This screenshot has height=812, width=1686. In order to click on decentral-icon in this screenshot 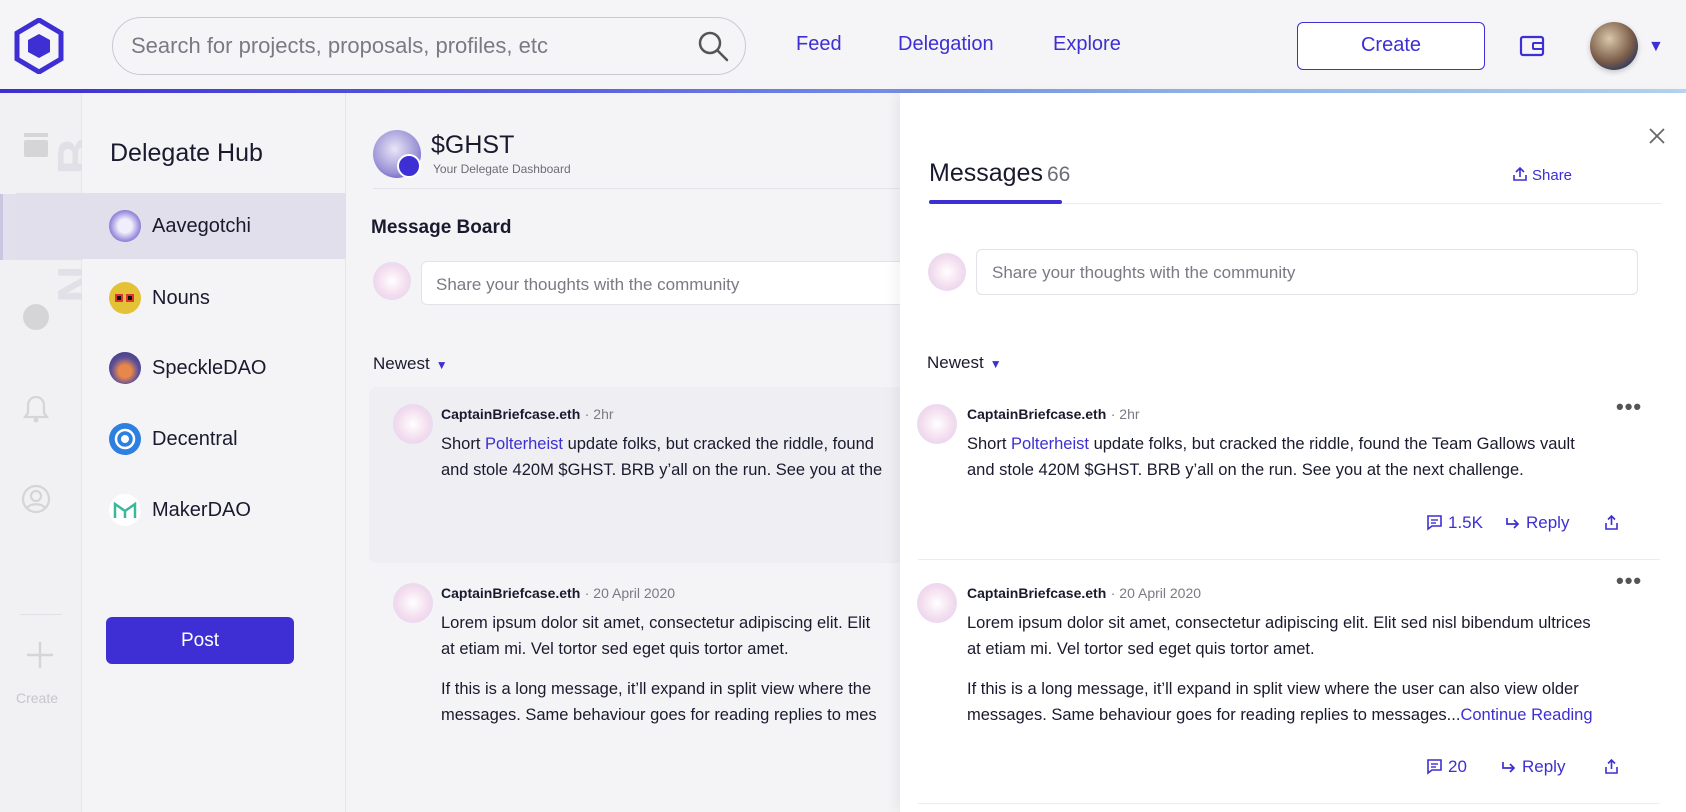, I will do `click(125, 439)`.